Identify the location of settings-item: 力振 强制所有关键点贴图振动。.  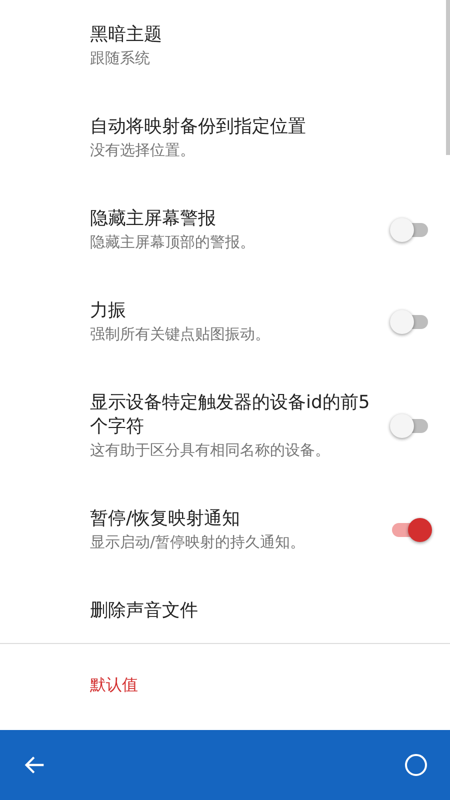
(225, 322).